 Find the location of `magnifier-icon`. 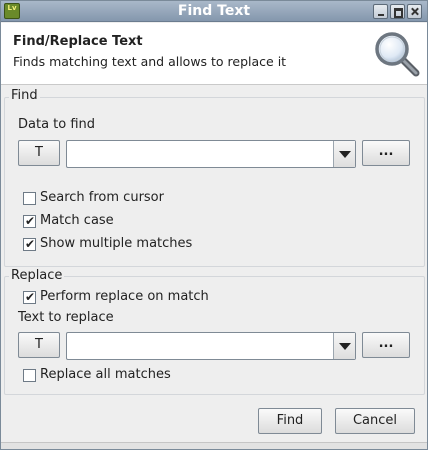

magnifier-icon is located at coordinates (397, 54).